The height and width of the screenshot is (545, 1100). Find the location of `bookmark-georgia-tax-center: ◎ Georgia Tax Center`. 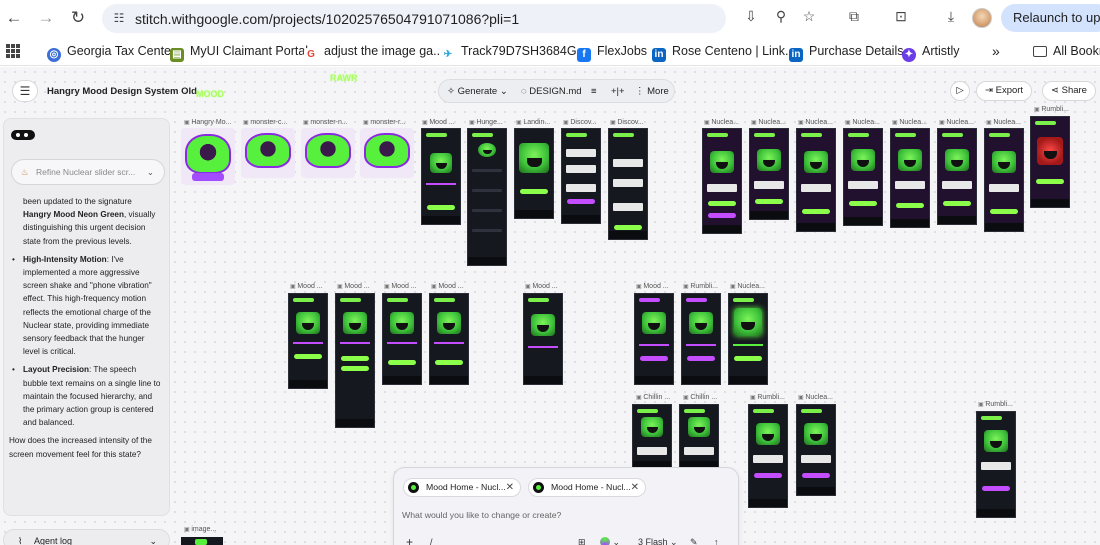

bookmark-georgia-tax-center: ◎ Georgia Tax Center is located at coordinates (111, 52).